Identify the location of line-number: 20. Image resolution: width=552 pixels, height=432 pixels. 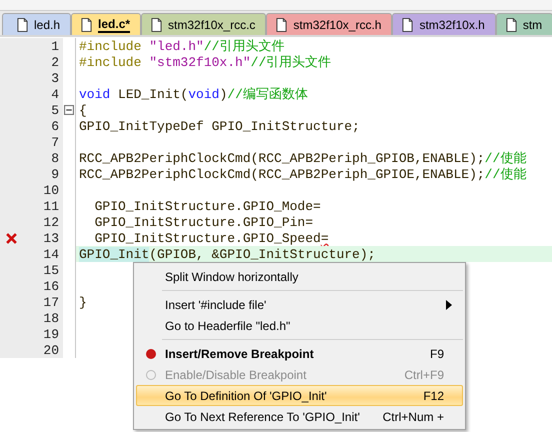
(51, 350).